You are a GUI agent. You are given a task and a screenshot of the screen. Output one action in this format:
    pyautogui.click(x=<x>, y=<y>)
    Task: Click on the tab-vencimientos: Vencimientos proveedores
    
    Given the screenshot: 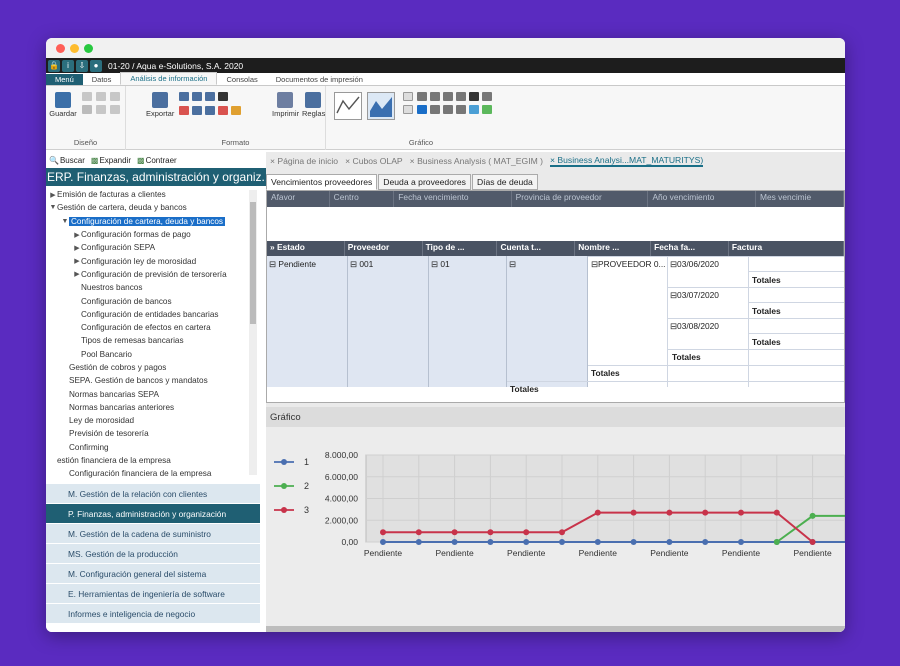 What is the action you would take?
    pyautogui.click(x=322, y=182)
    